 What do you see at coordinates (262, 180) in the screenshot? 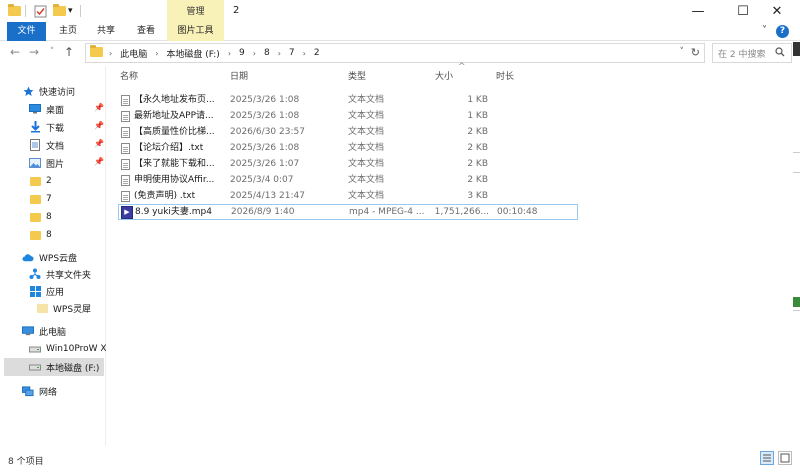
I see `file-date: 2025/3/4 0:07` at bounding box center [262, 180].